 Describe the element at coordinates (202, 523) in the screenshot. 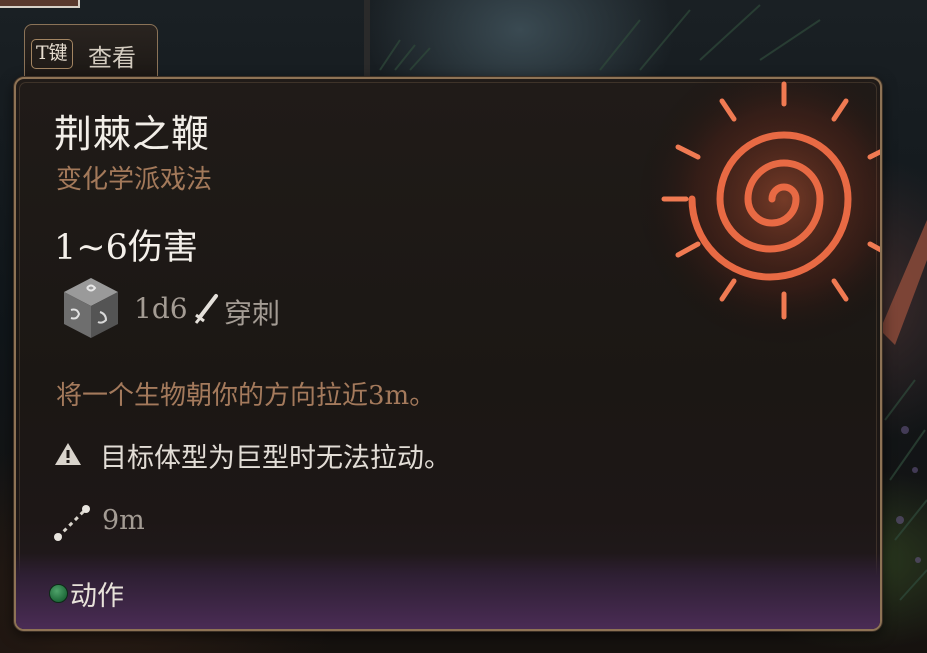

I see `range-row: 9m` at that location.